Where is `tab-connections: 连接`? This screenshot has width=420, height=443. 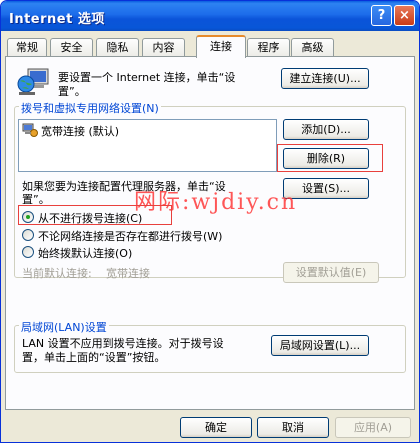
tab-connections: 连接 is located at coordinates (221, 46).